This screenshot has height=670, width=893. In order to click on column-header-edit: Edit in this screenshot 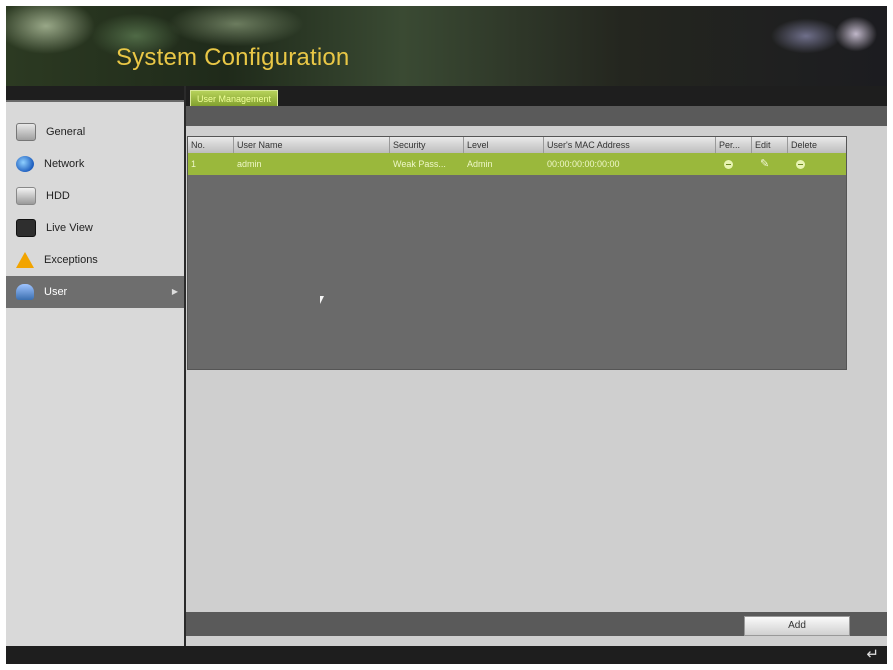, I will do `click(770, 145)`.